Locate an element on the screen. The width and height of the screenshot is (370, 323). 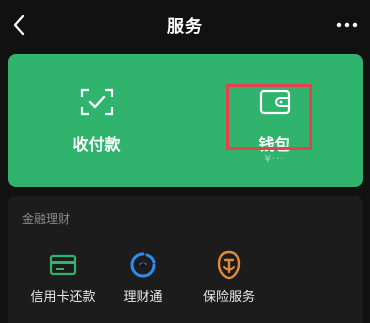
insurance-label: 保险服务 is located at coordinates (228, 297).